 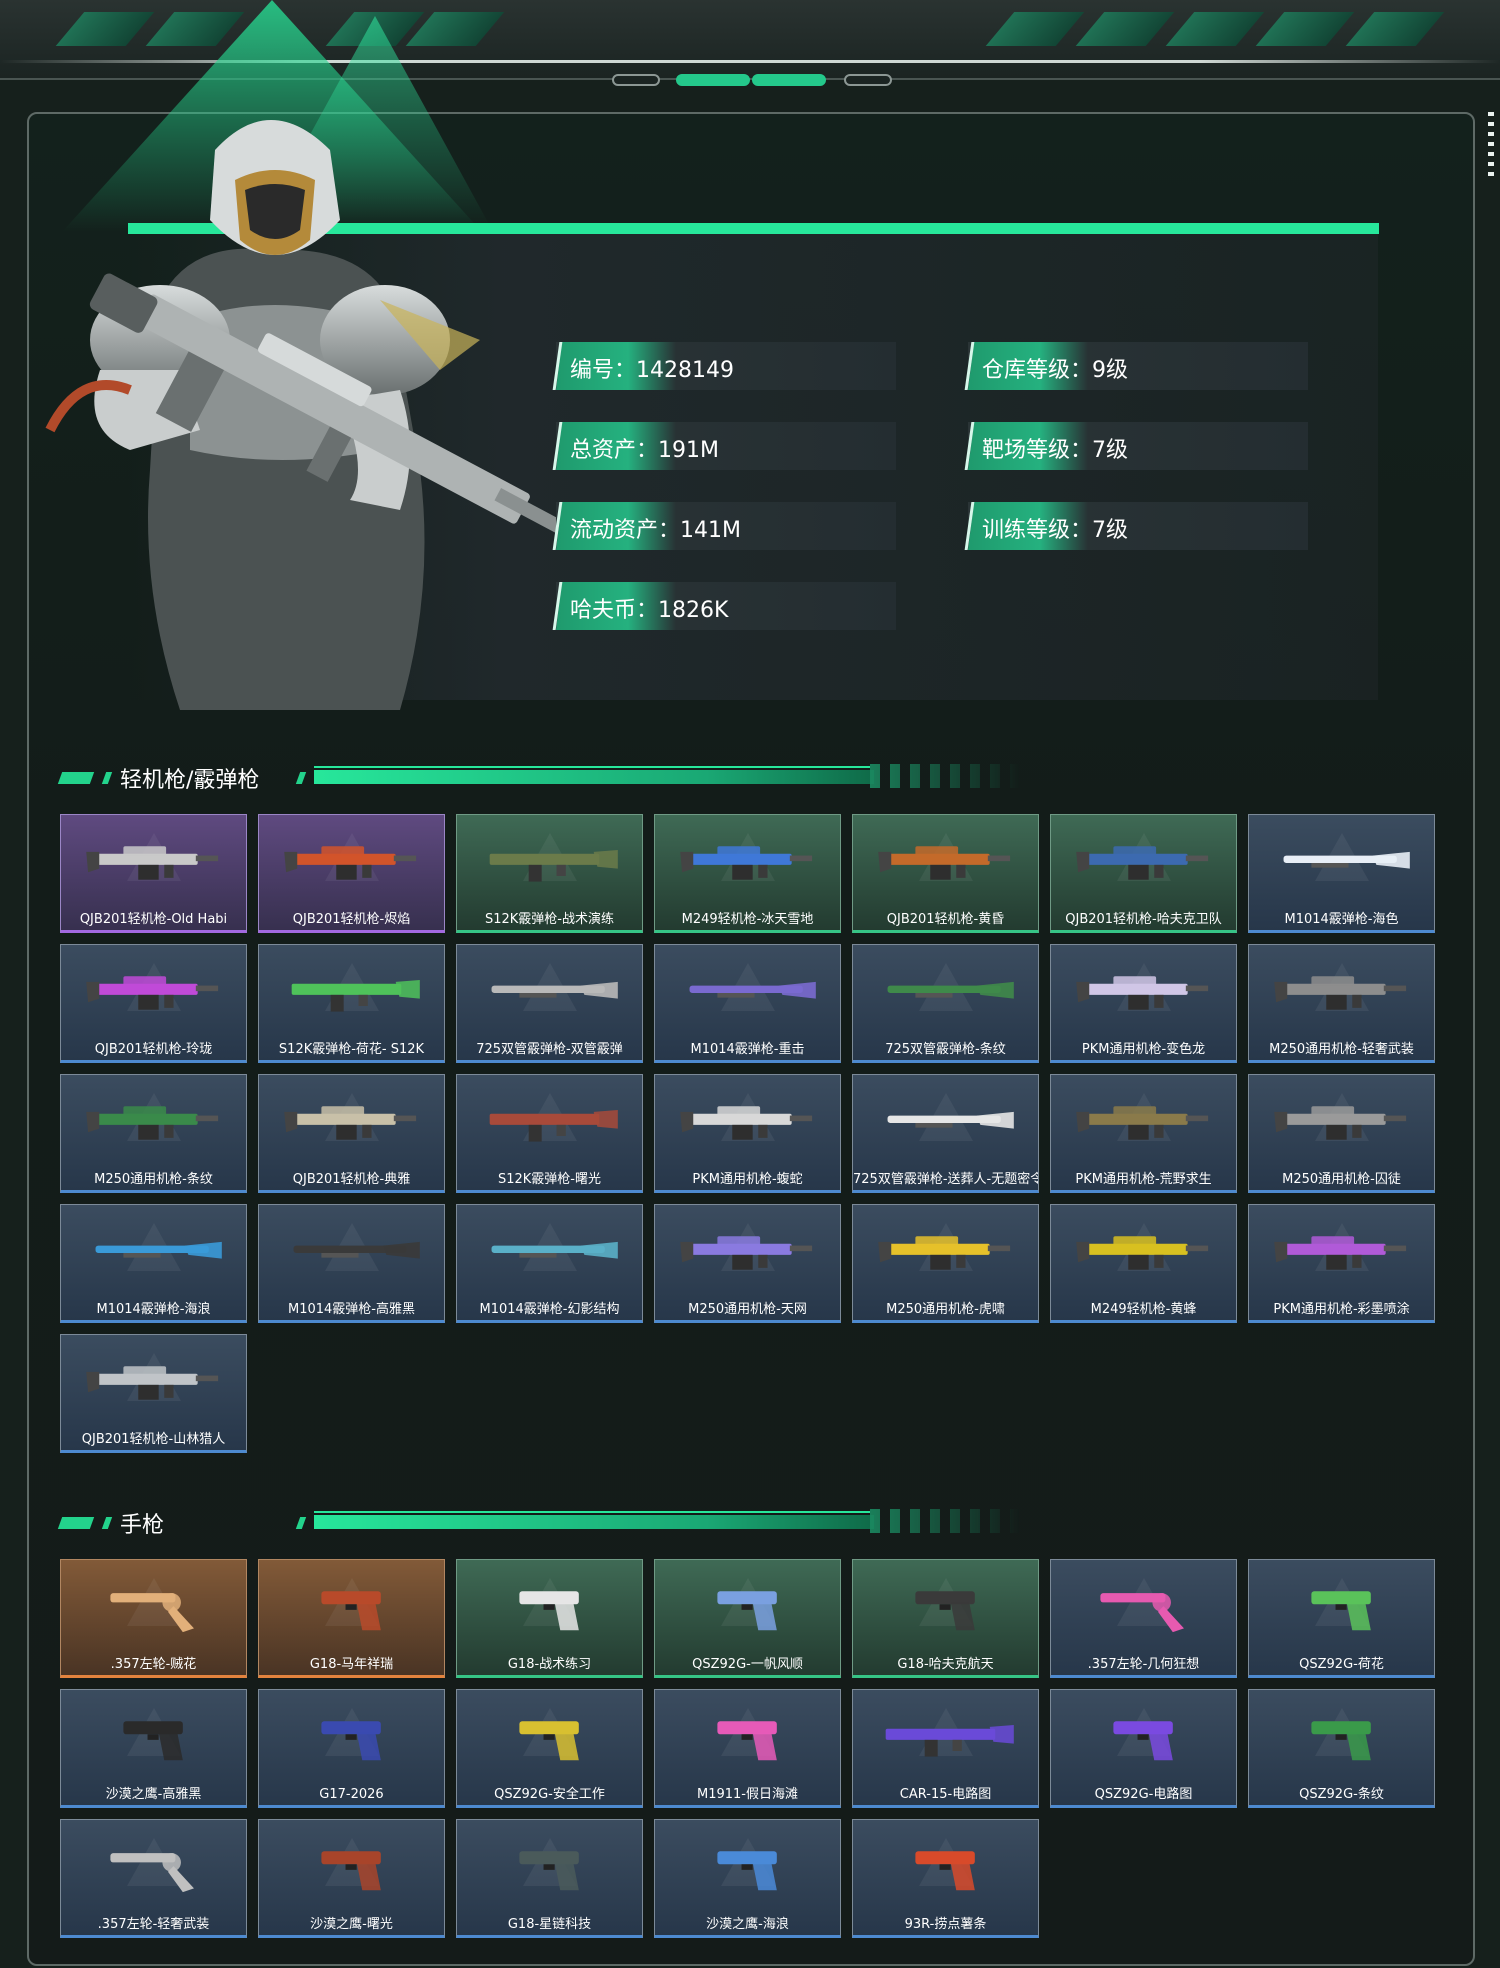 What do you see at coordinates (549, 1924) in the screenshot?
I see `weapon-name: G18-星链科技` at bounding box center [549, 1924].